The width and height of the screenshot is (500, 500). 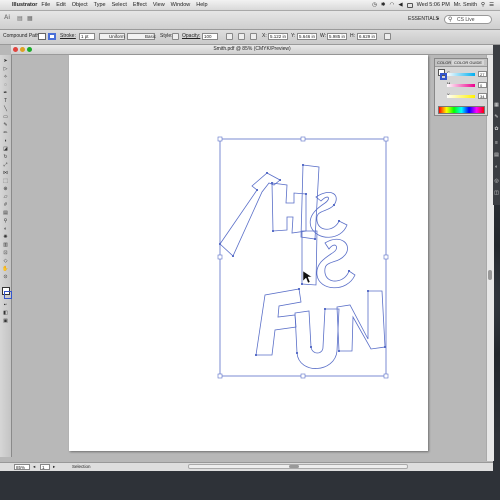 What do you see at coordinates (400, 5) in the screenshot?
I see `volume-icon: ◀` at bounding box center [400, 5].